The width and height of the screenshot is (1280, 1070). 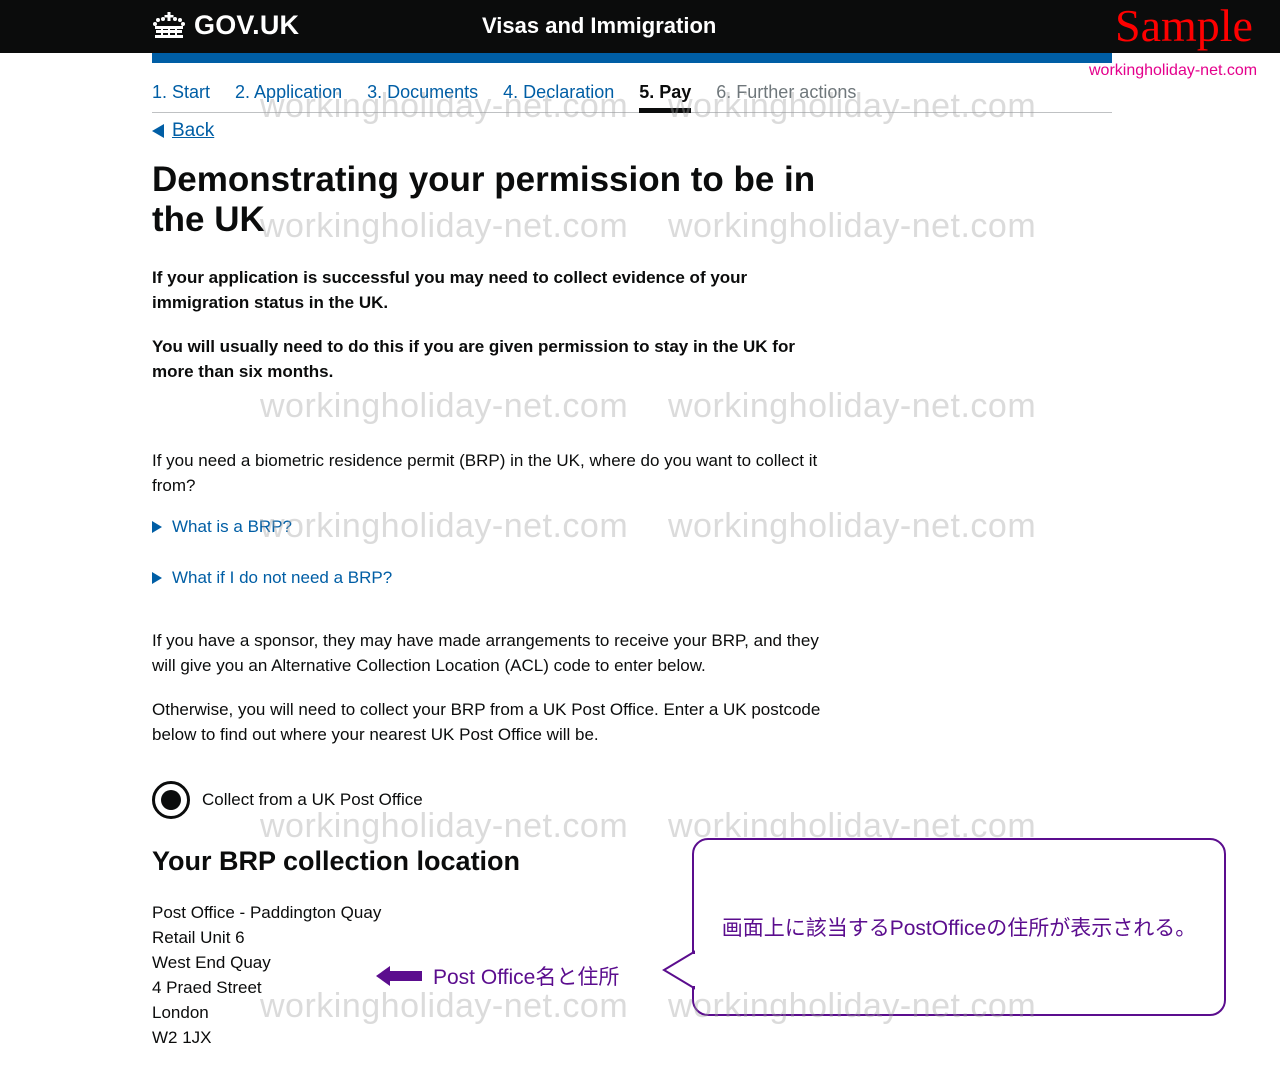 I want to click on header-blue-bar, so click(x=632, y=58).